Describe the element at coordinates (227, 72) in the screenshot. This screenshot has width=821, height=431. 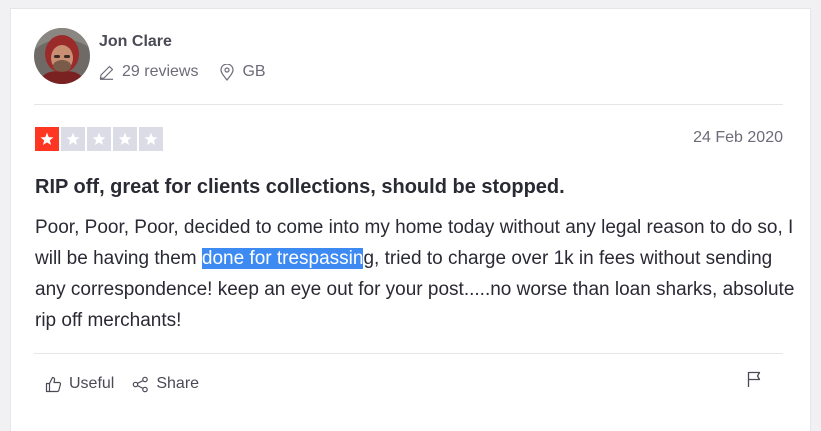
I see `location-pin-icon` at that location.